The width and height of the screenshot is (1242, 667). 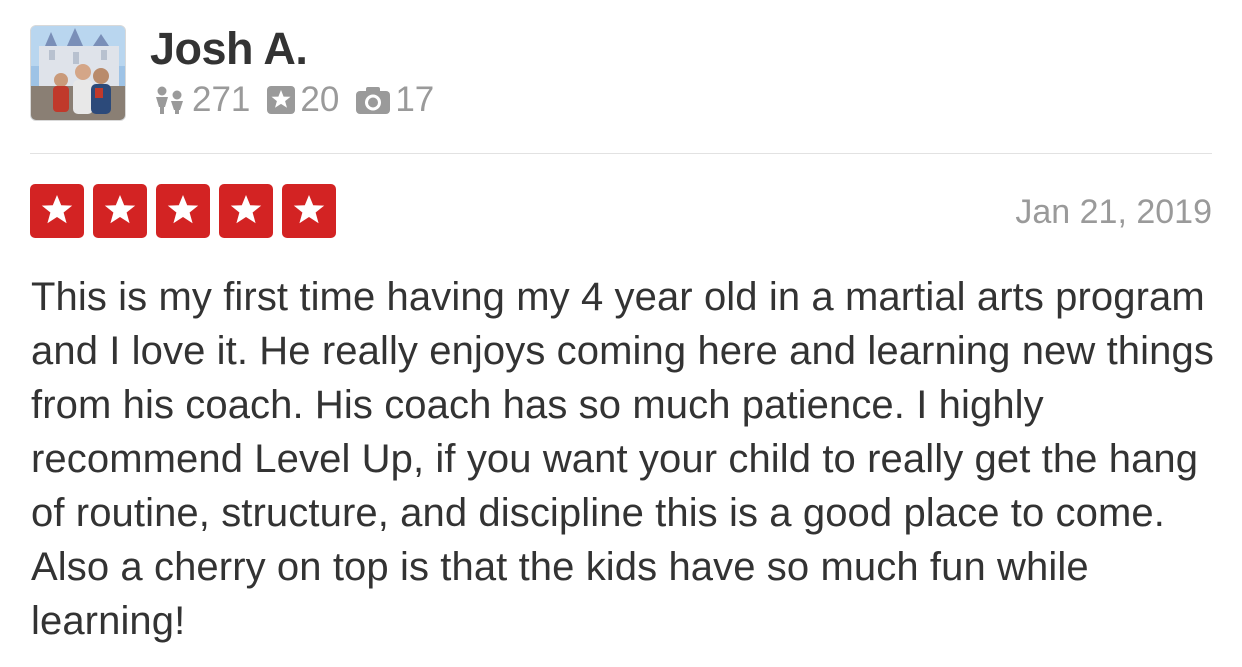 What do you see at coordinates (621, 211) in the screenshot?
I see `rating-row: Jan 21, 2019` at bounding box center [621, 211].